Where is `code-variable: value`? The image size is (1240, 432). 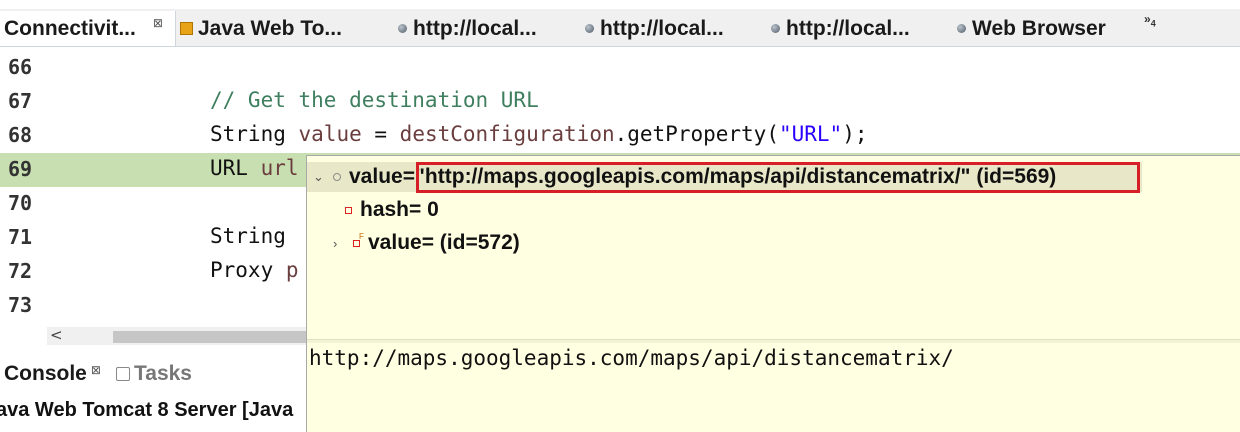 code-variable: value is located at coordinates (330, 134).